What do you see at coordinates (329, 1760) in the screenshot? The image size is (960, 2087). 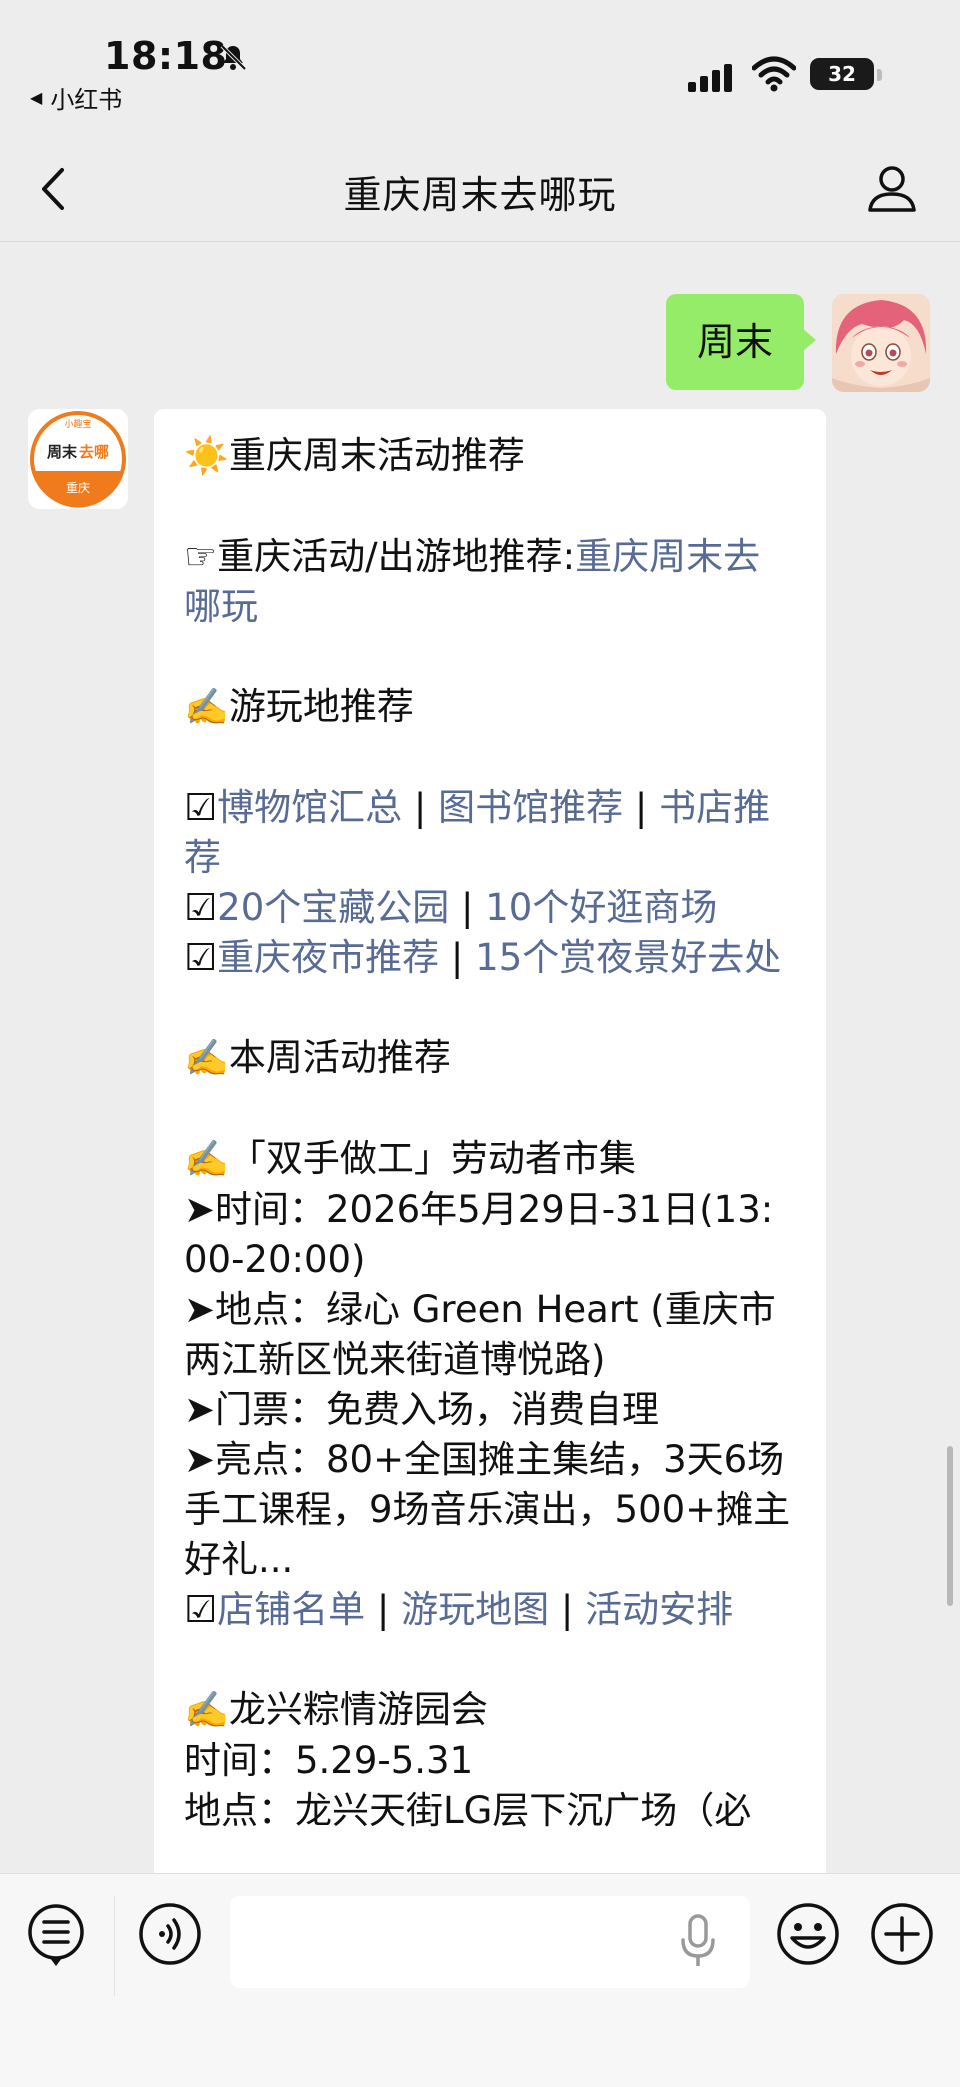 I see `event2-time: 时间：5.29-5.31` at bounding box center [329, 1760].